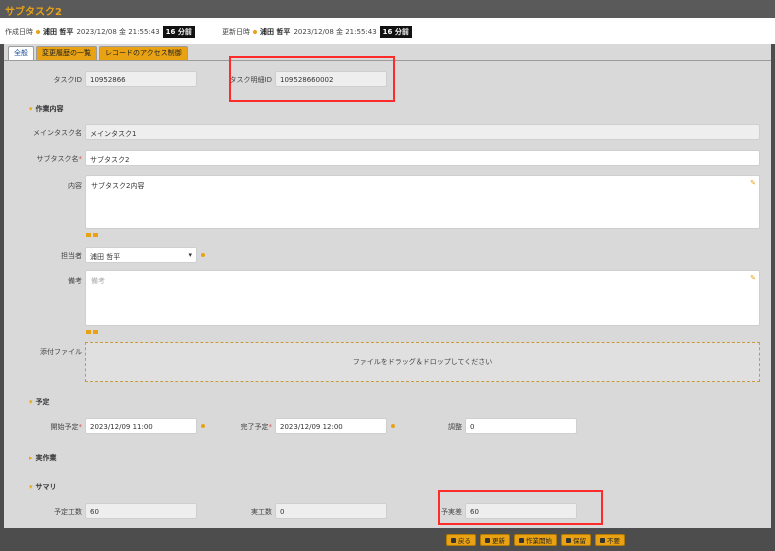 Image resolution: width=775 pixels, height=551 pixels. I want to click on created-info: 作成日時 浦田 哲平 2023/12/08 金 21:55:43 16 分前, so click(100, 32).